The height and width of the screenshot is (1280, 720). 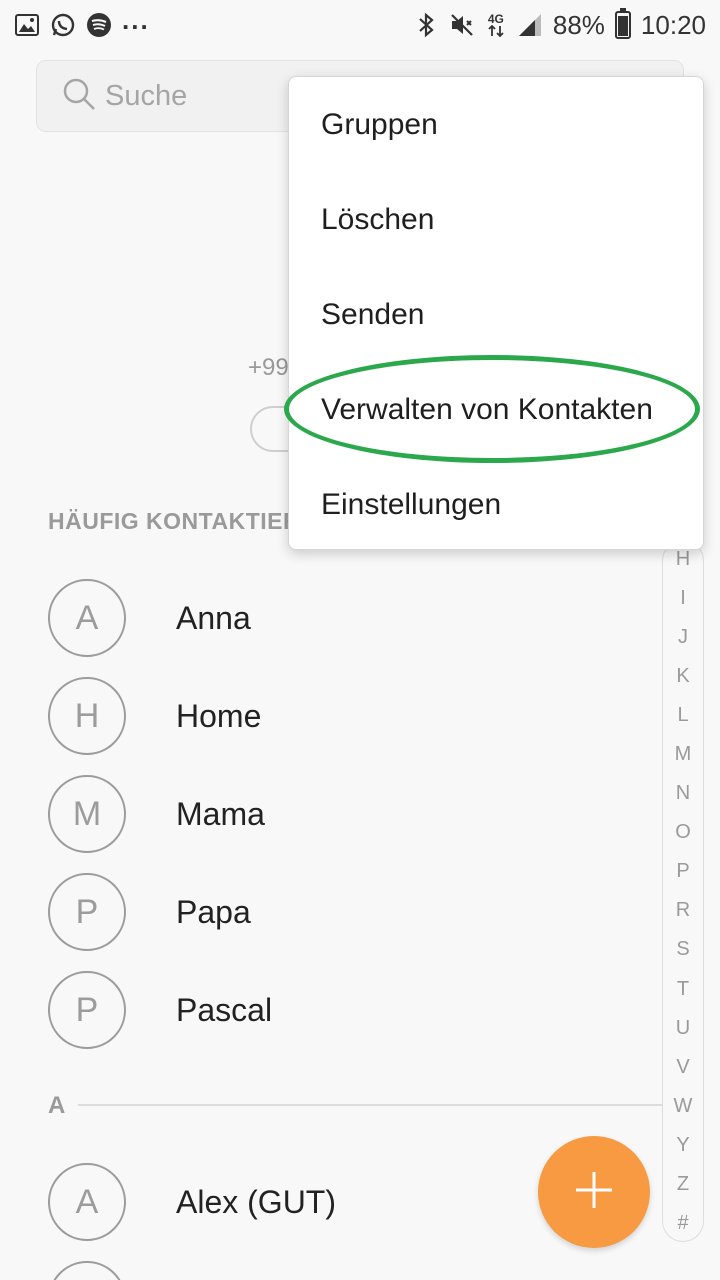 I want to click on index-letter: Y, so click(x=682, y=1145).